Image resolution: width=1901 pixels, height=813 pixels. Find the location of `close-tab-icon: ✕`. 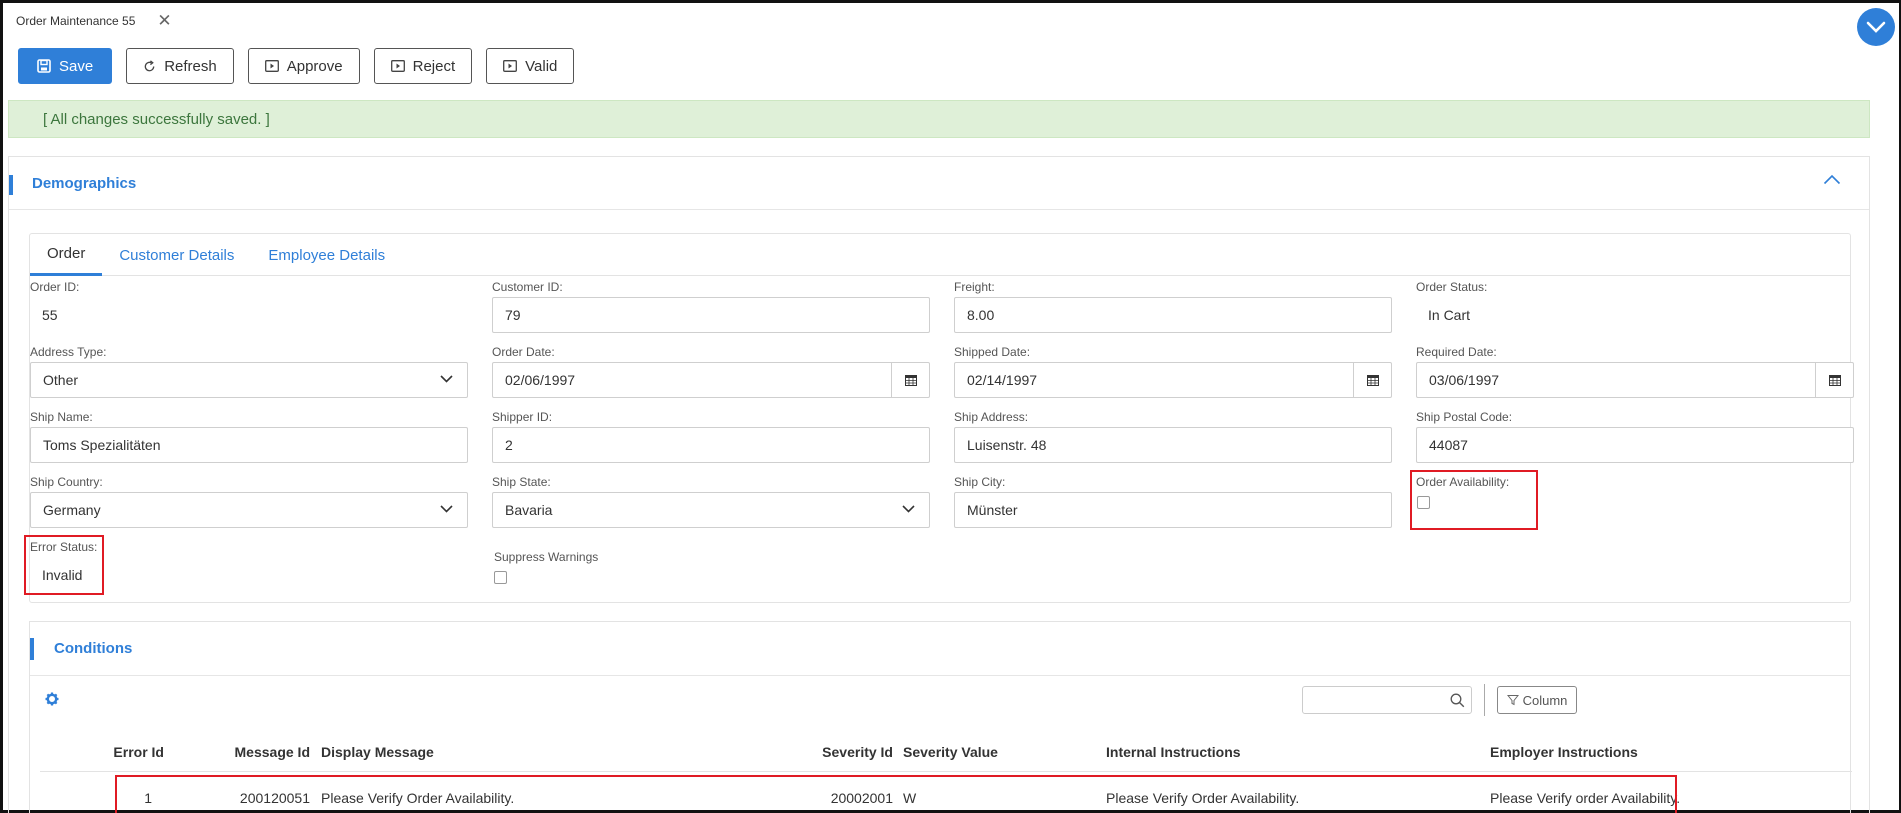

close-tab-icon: ✕ is located at coordinates (164, 20).